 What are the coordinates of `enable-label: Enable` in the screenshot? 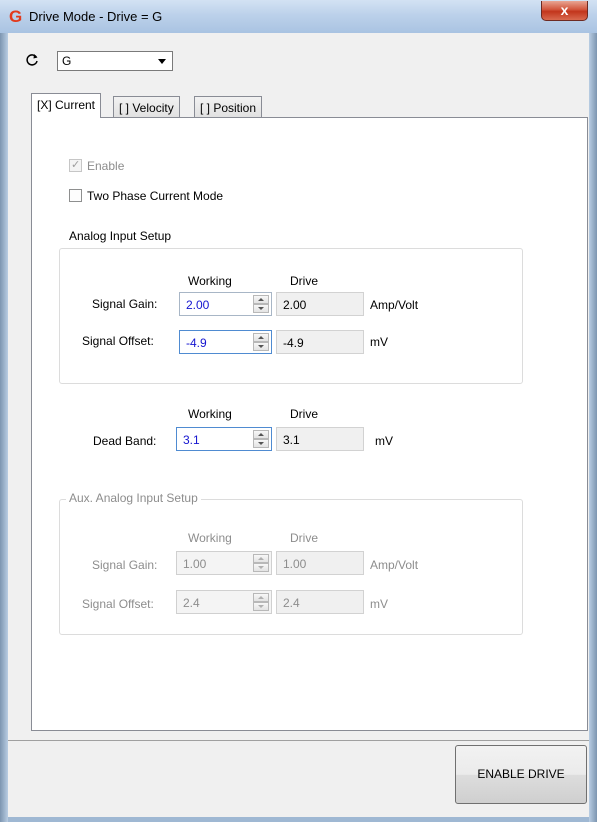 It's located at (106, 166).